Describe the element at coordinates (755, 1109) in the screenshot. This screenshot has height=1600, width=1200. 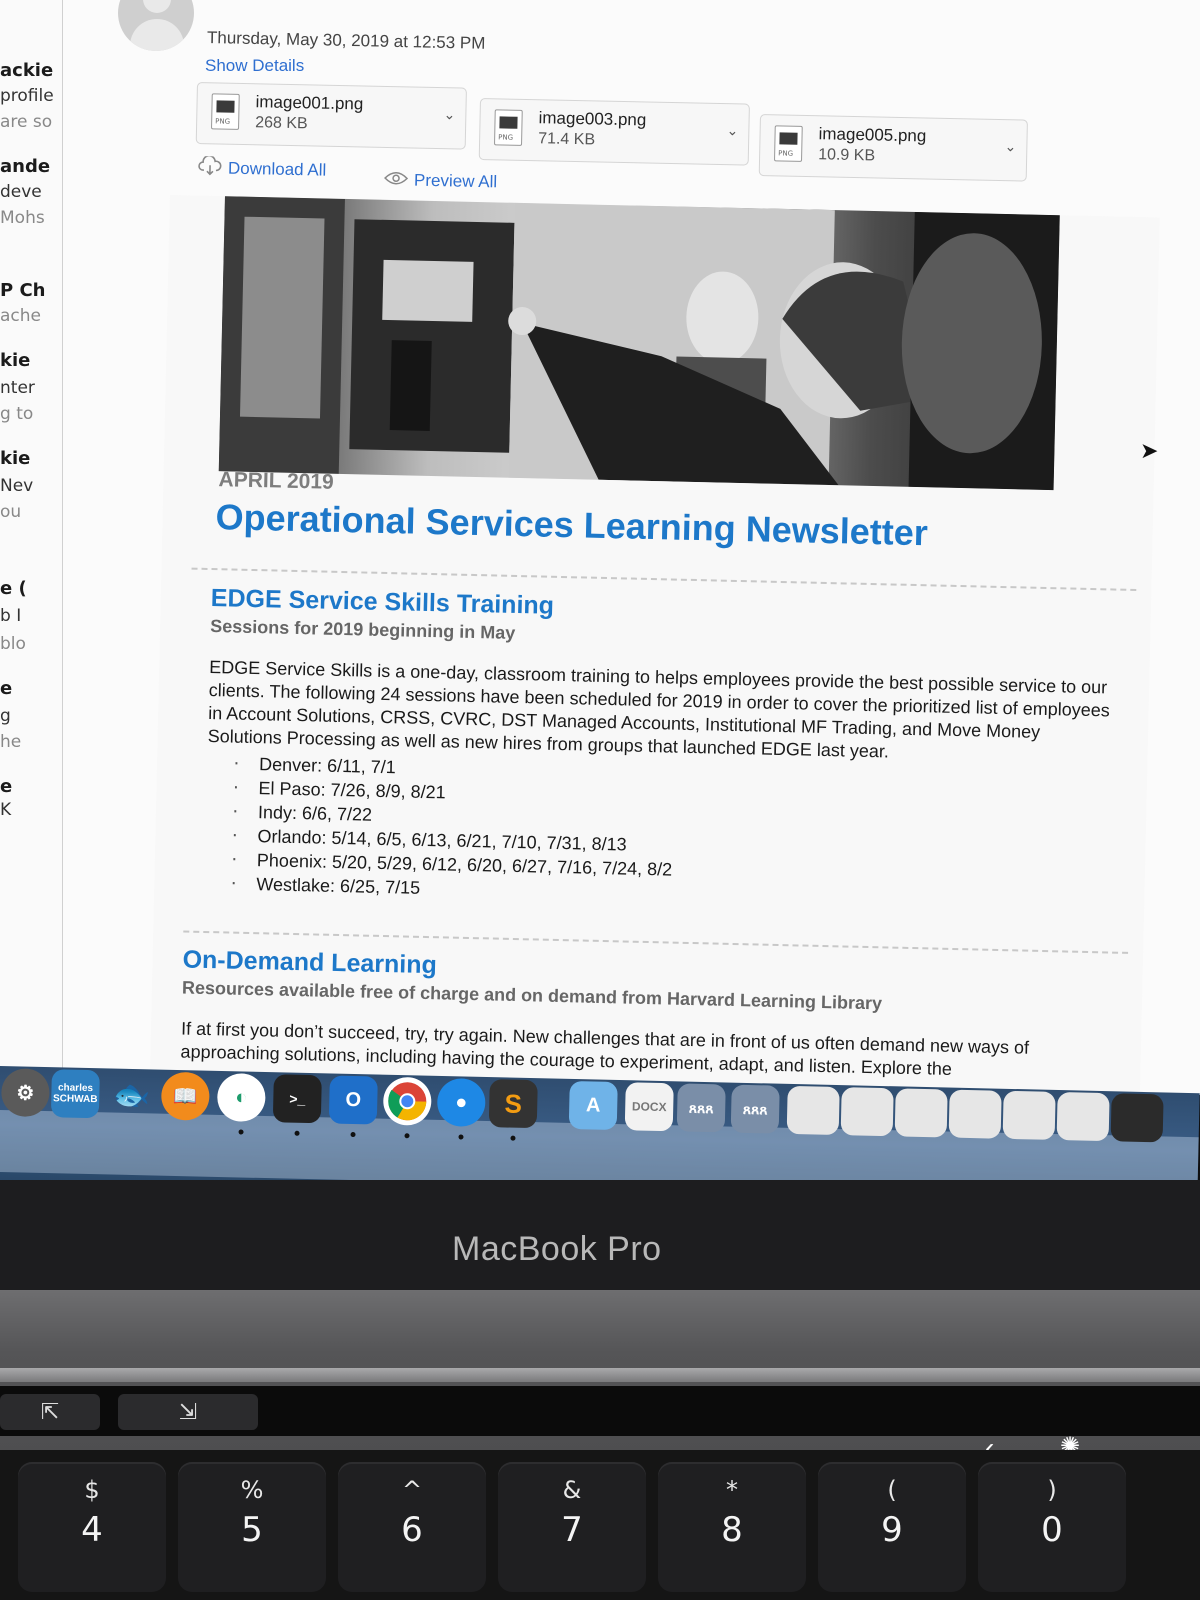
I see `people-icon-2: ጸጸጸ` at that location.